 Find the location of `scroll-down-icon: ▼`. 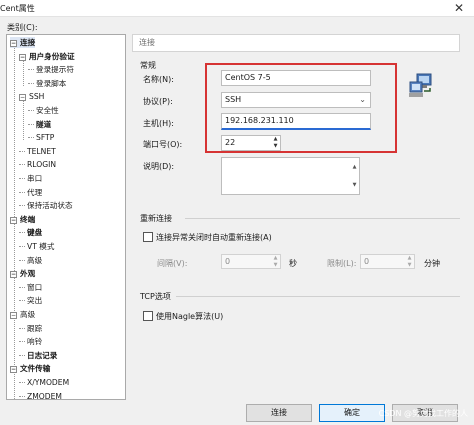

scroll-down-icon: ▼ is located at coordinates (354, 185).